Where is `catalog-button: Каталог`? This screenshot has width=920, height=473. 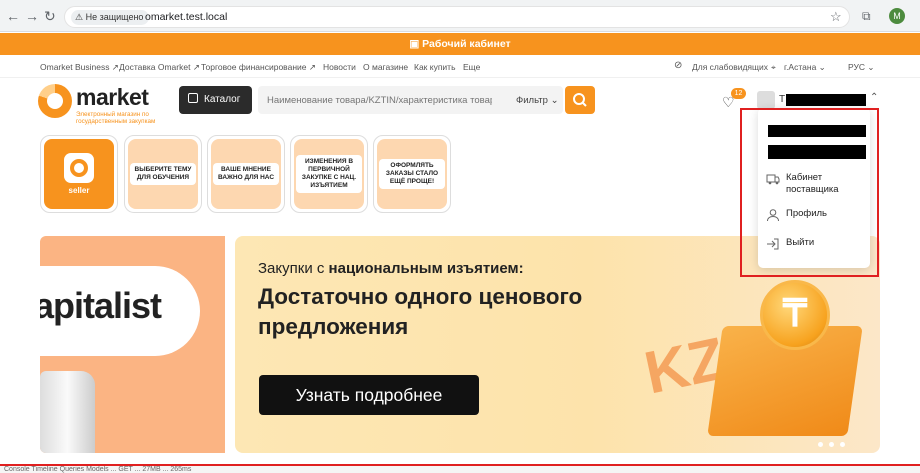 catalog-button: Каталог is located at coordinates (215, 100).